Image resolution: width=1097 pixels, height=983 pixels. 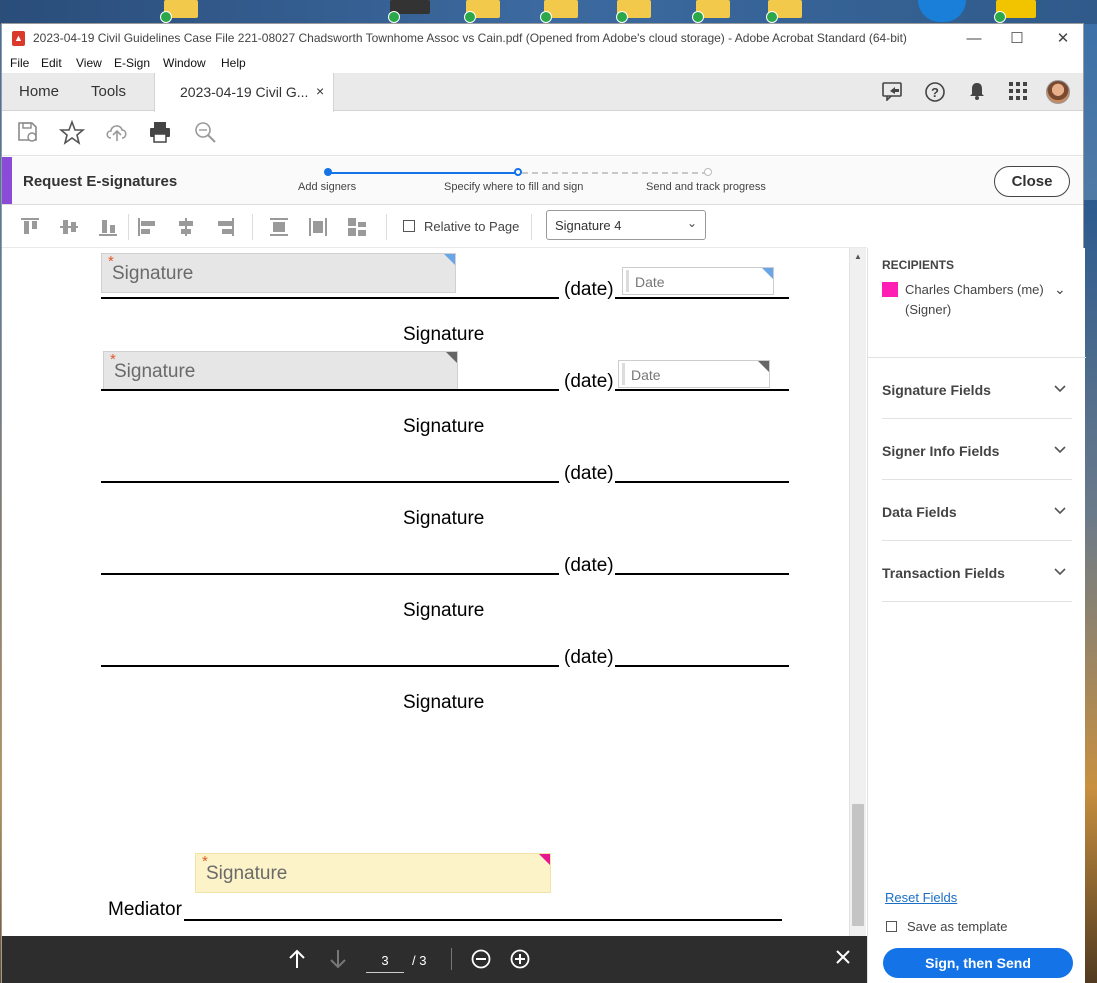 I want to click on align-bottom-icon, so click(x=109, y=227).